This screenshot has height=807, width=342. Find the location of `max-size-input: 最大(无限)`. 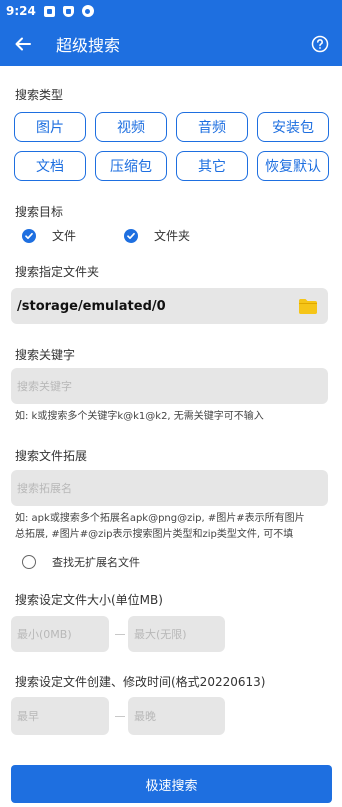

max-size-input: 最大(无限) is located at coordinates (176, 634).